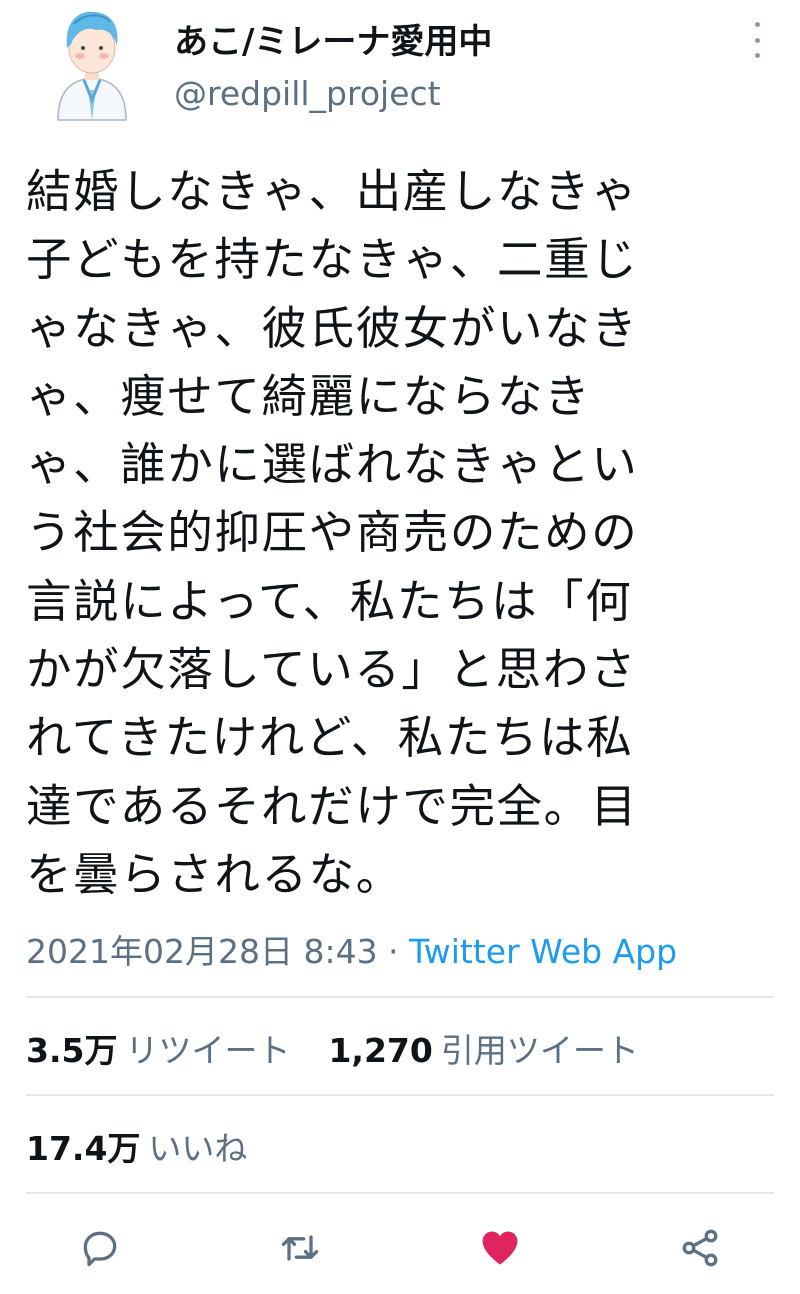 This screenshot has height=1294, width=800. I want to click on share-button, so click(700, 1248).